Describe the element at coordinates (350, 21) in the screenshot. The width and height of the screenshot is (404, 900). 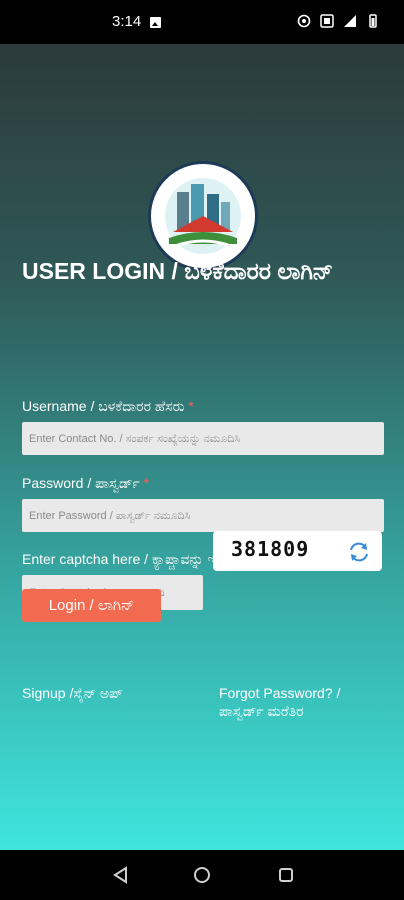
I see `signal-icon` at that location.